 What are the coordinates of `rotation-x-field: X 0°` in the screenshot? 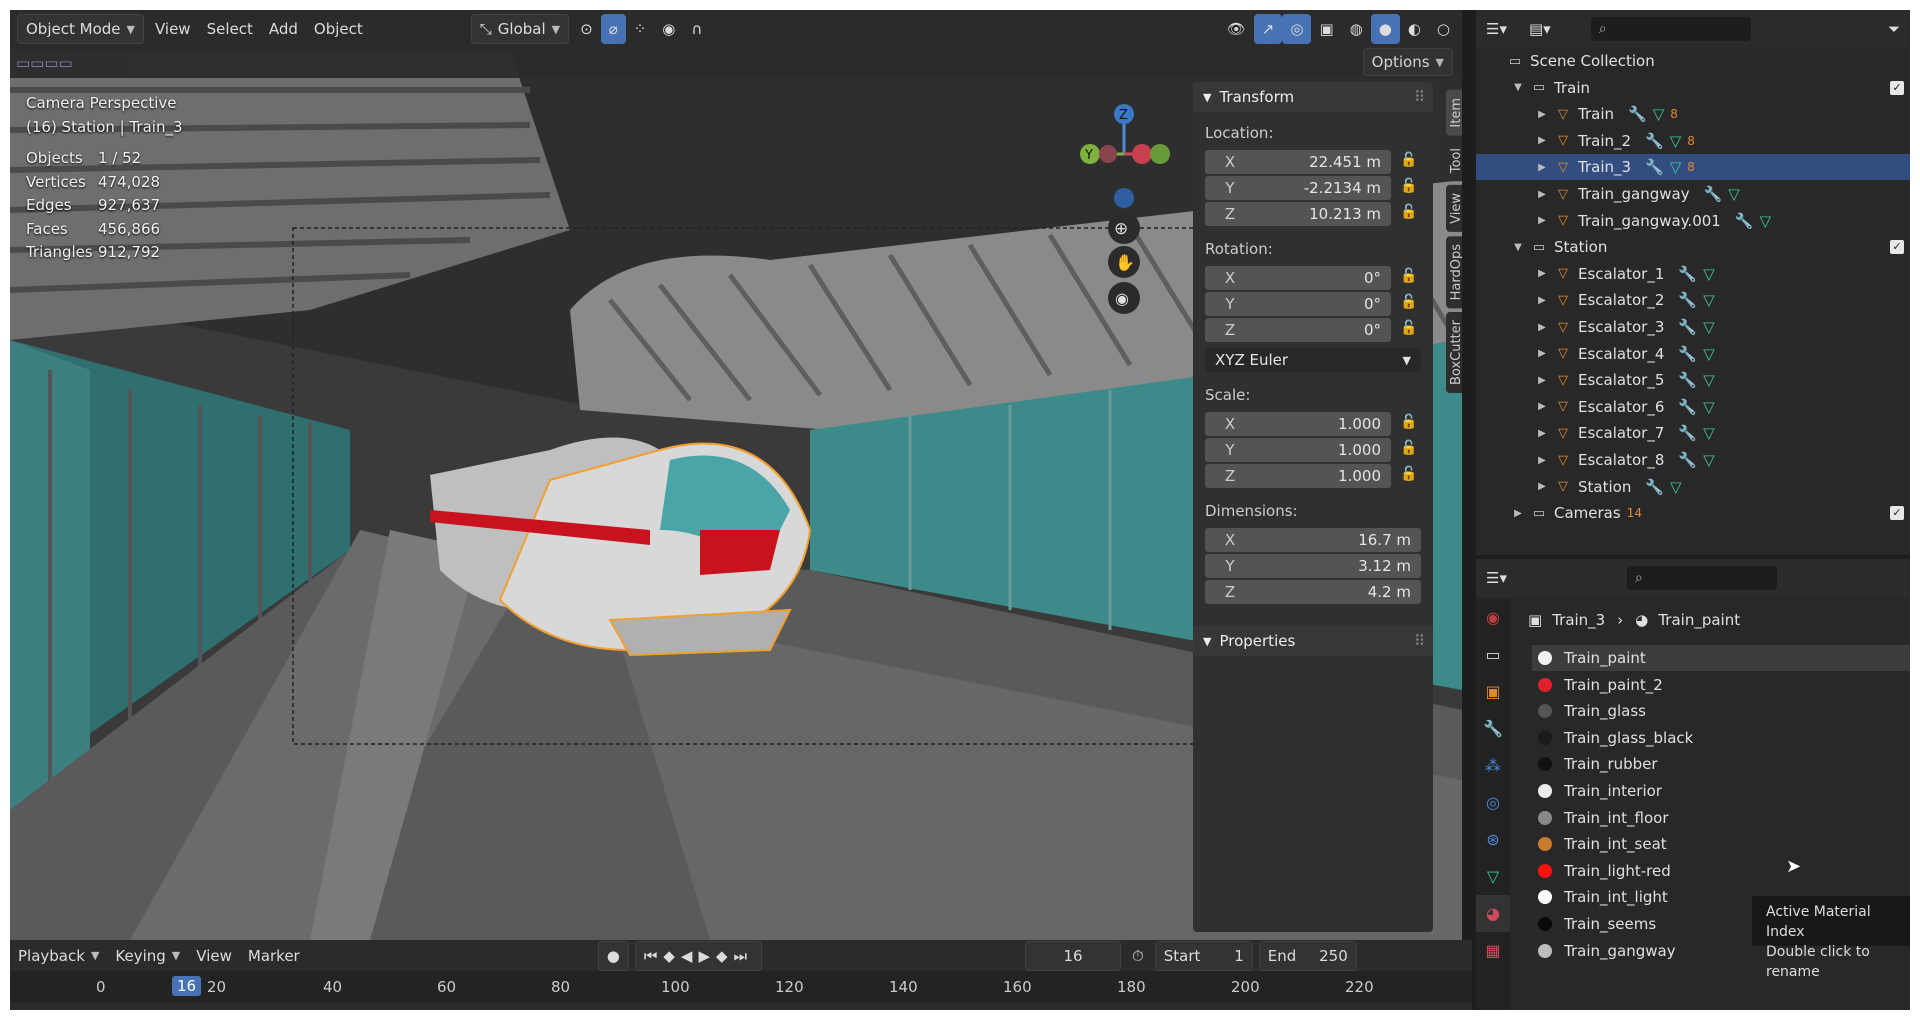 It's located at (1298, 278).